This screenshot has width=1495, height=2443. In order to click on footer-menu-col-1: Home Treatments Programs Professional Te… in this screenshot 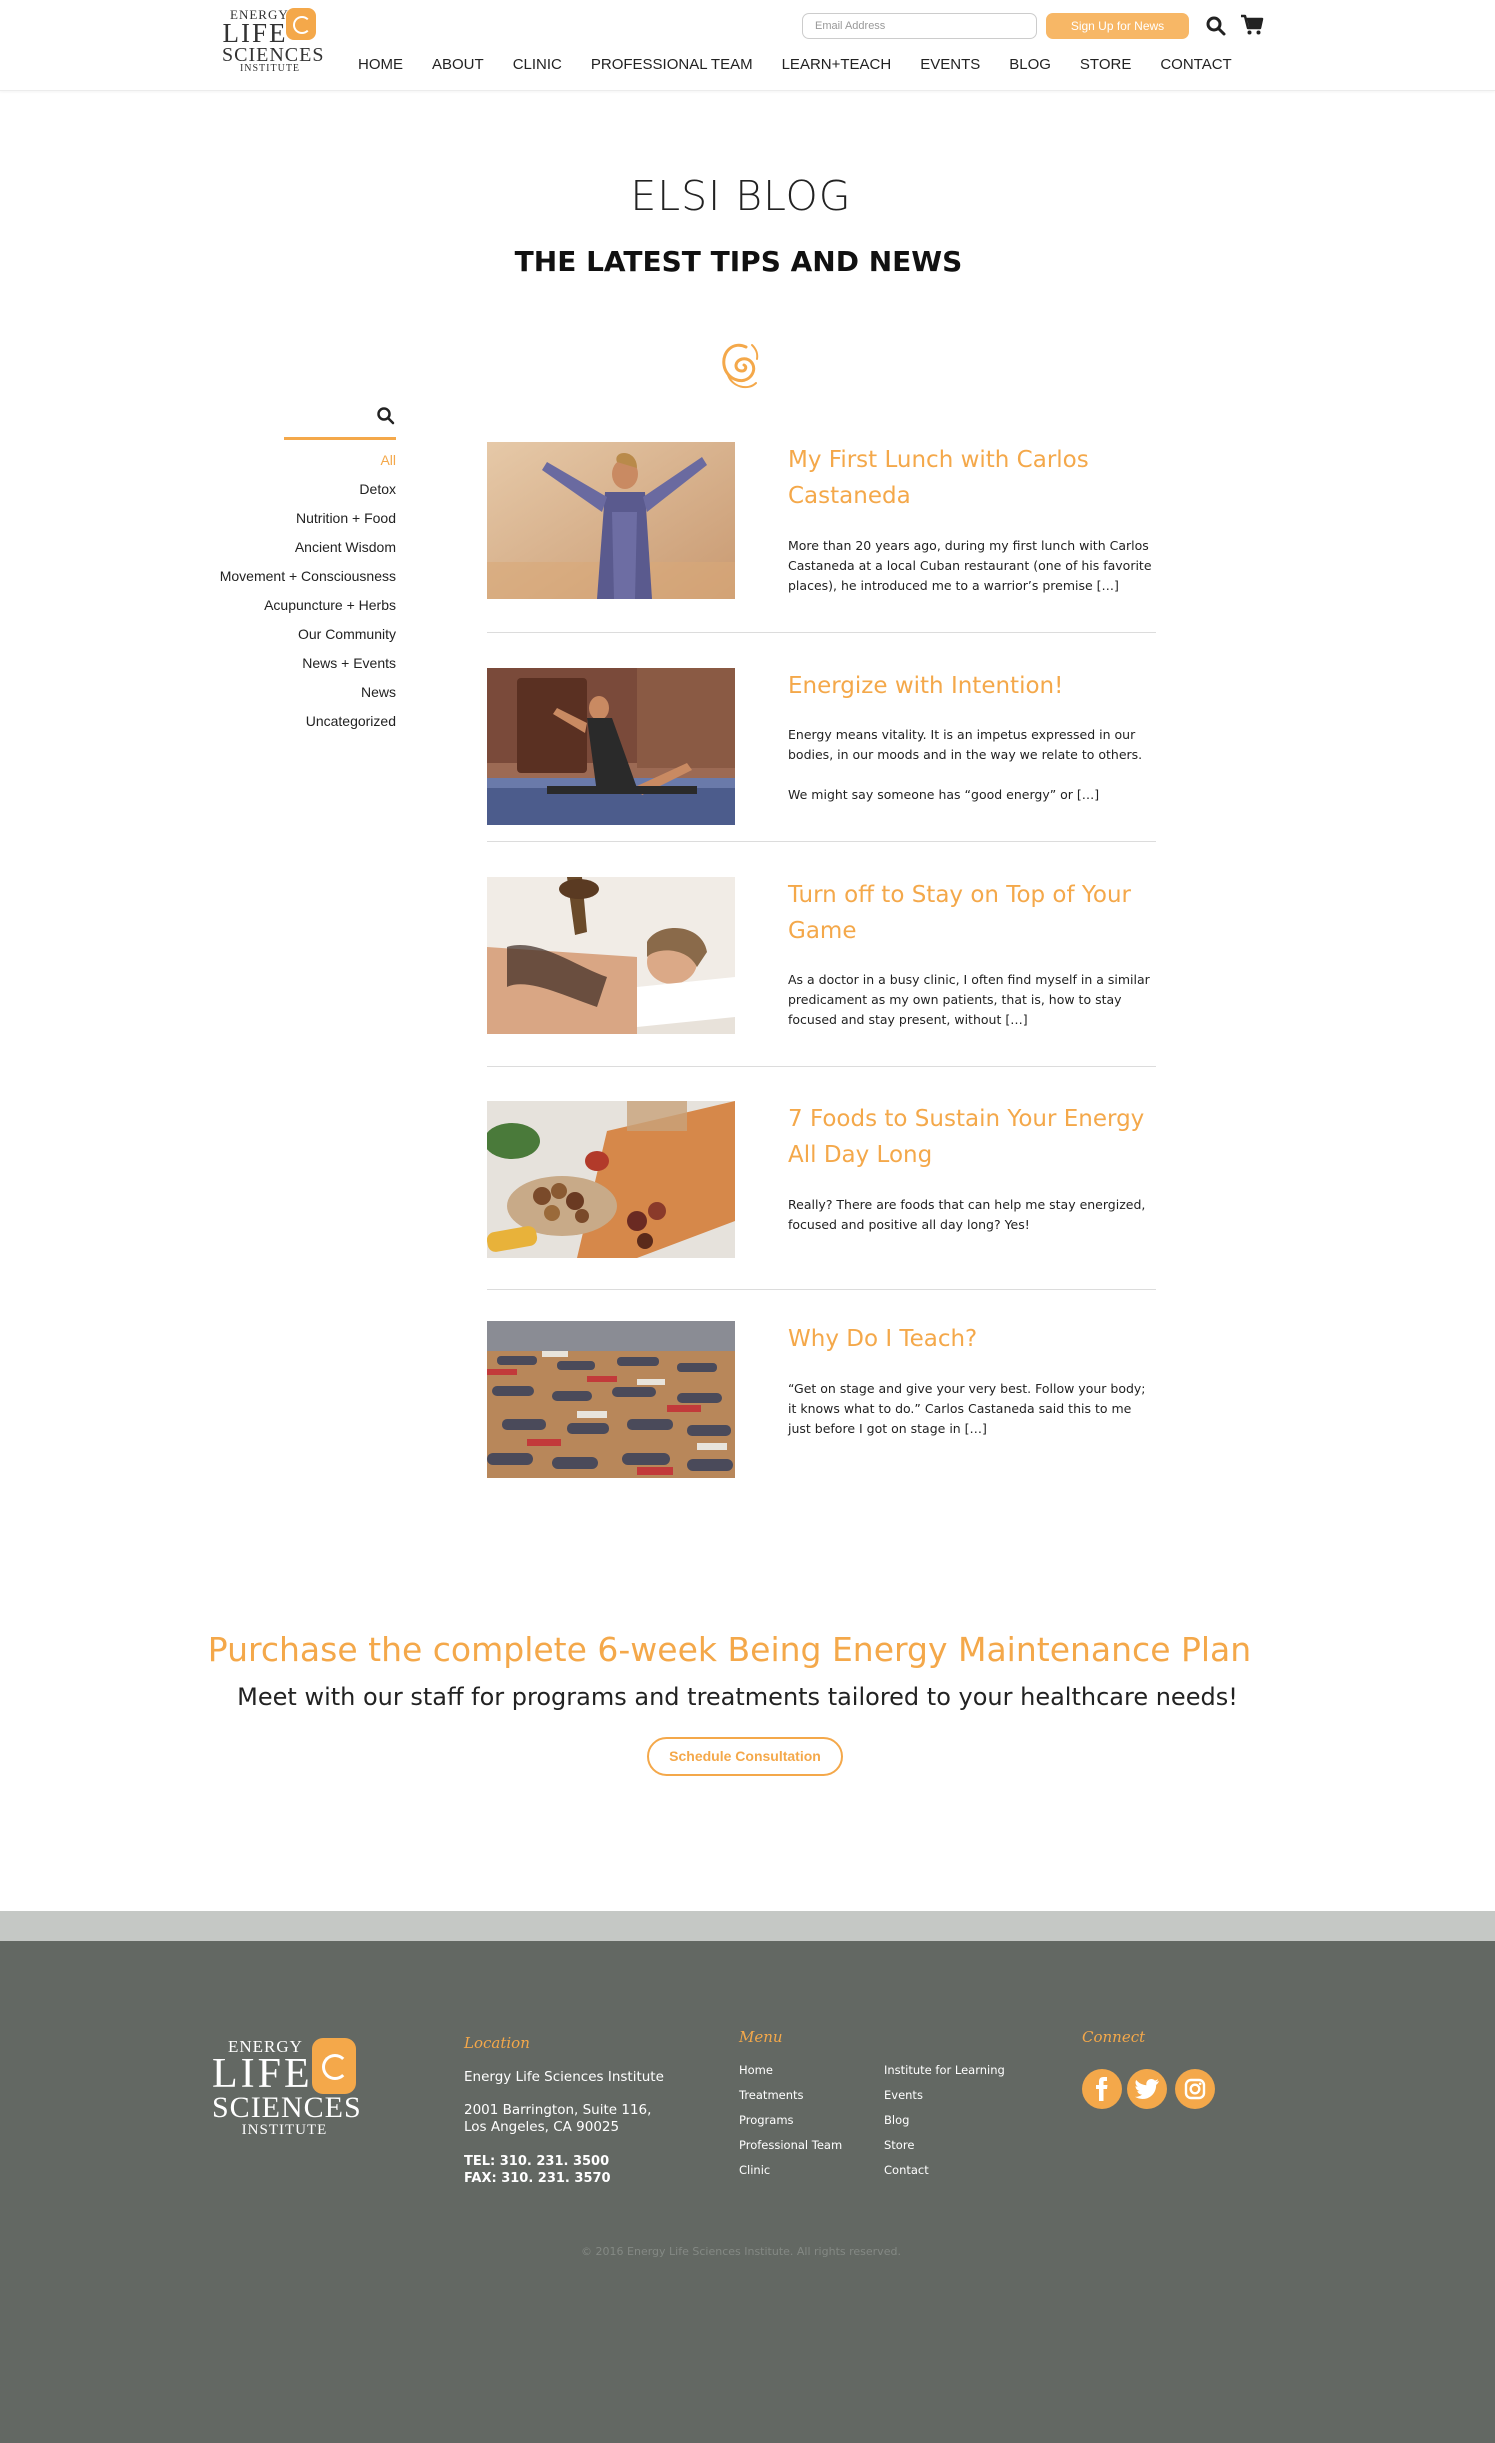, I will do `click(790, 2124)`.